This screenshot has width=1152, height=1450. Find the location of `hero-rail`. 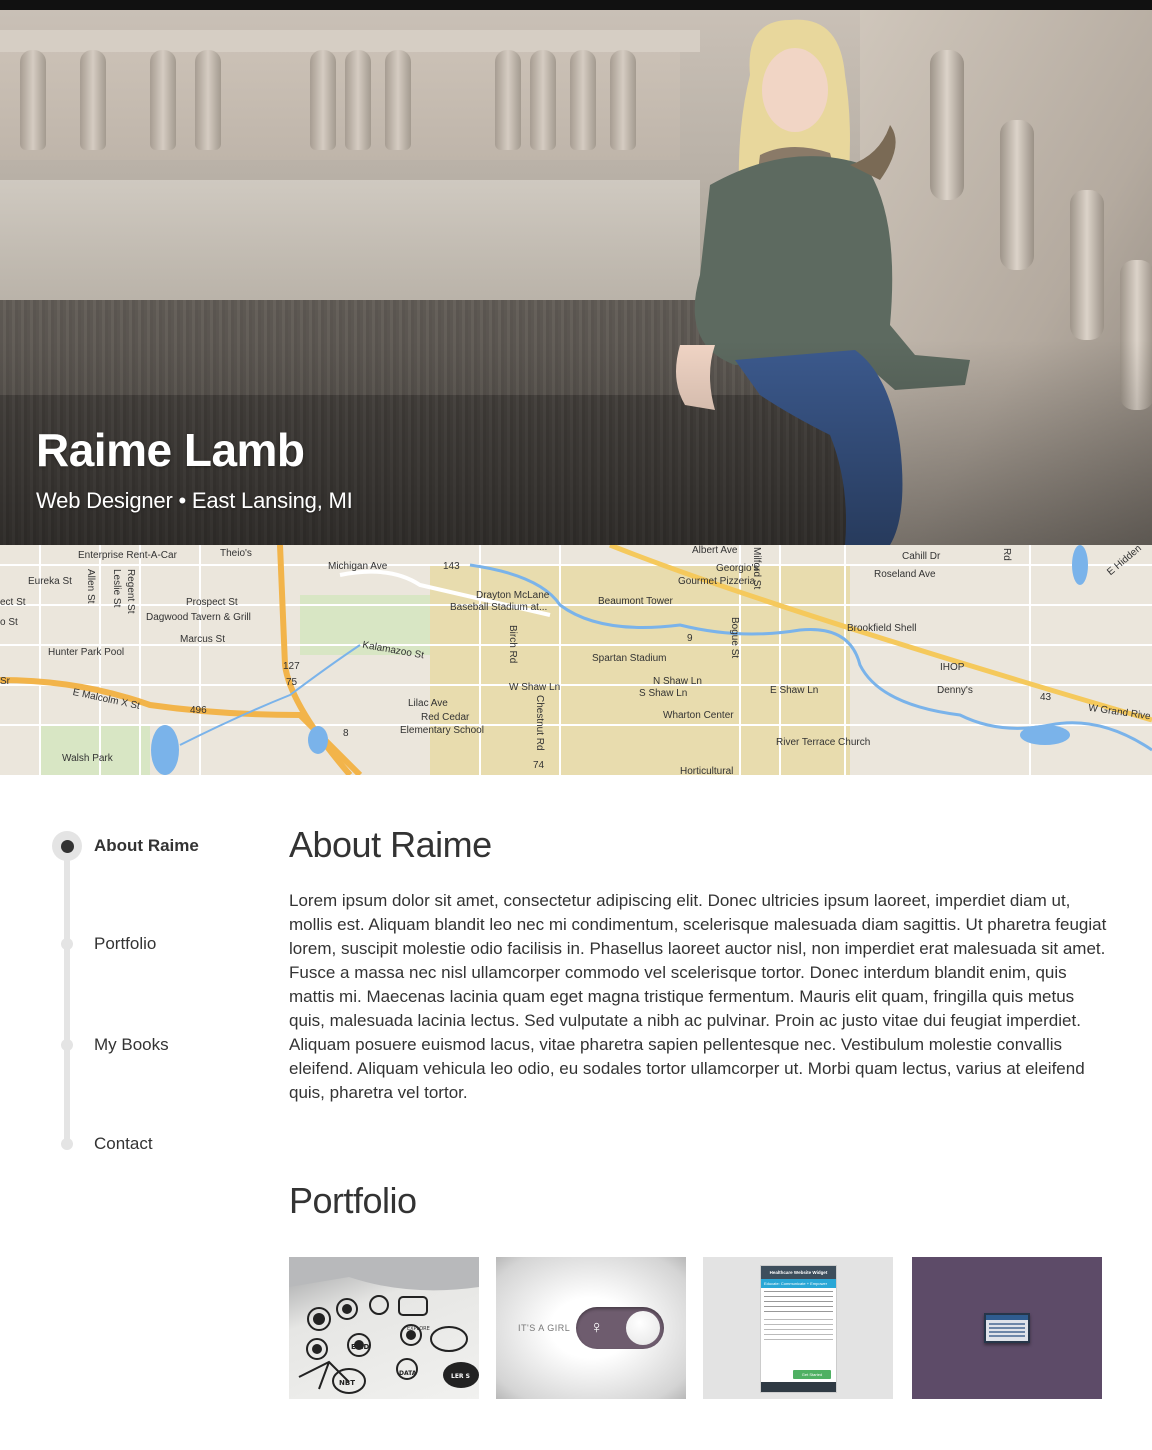

hero-rail is located at coordinates (350, 41).